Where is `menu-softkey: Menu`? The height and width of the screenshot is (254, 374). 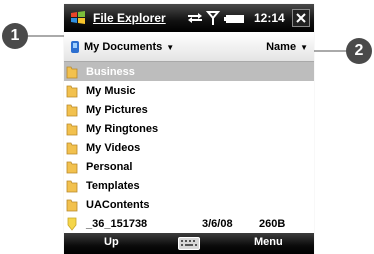
menu-softkey: Menu is located at coordinates (268, 242).